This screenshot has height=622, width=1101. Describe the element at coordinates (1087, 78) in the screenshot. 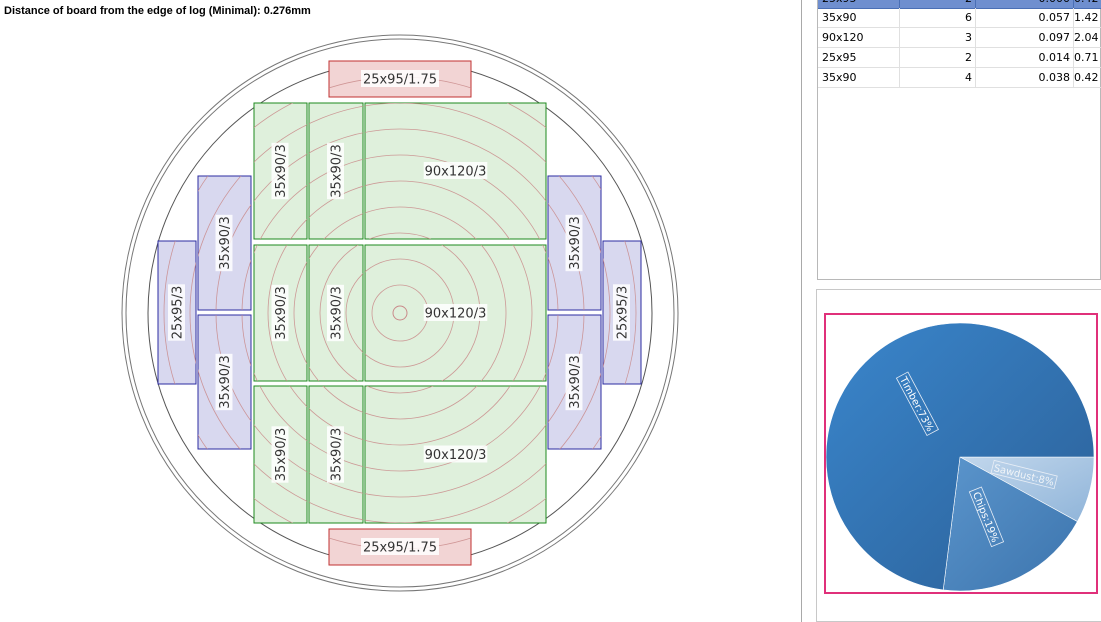

I see `table-cell: 0.42` at that location.